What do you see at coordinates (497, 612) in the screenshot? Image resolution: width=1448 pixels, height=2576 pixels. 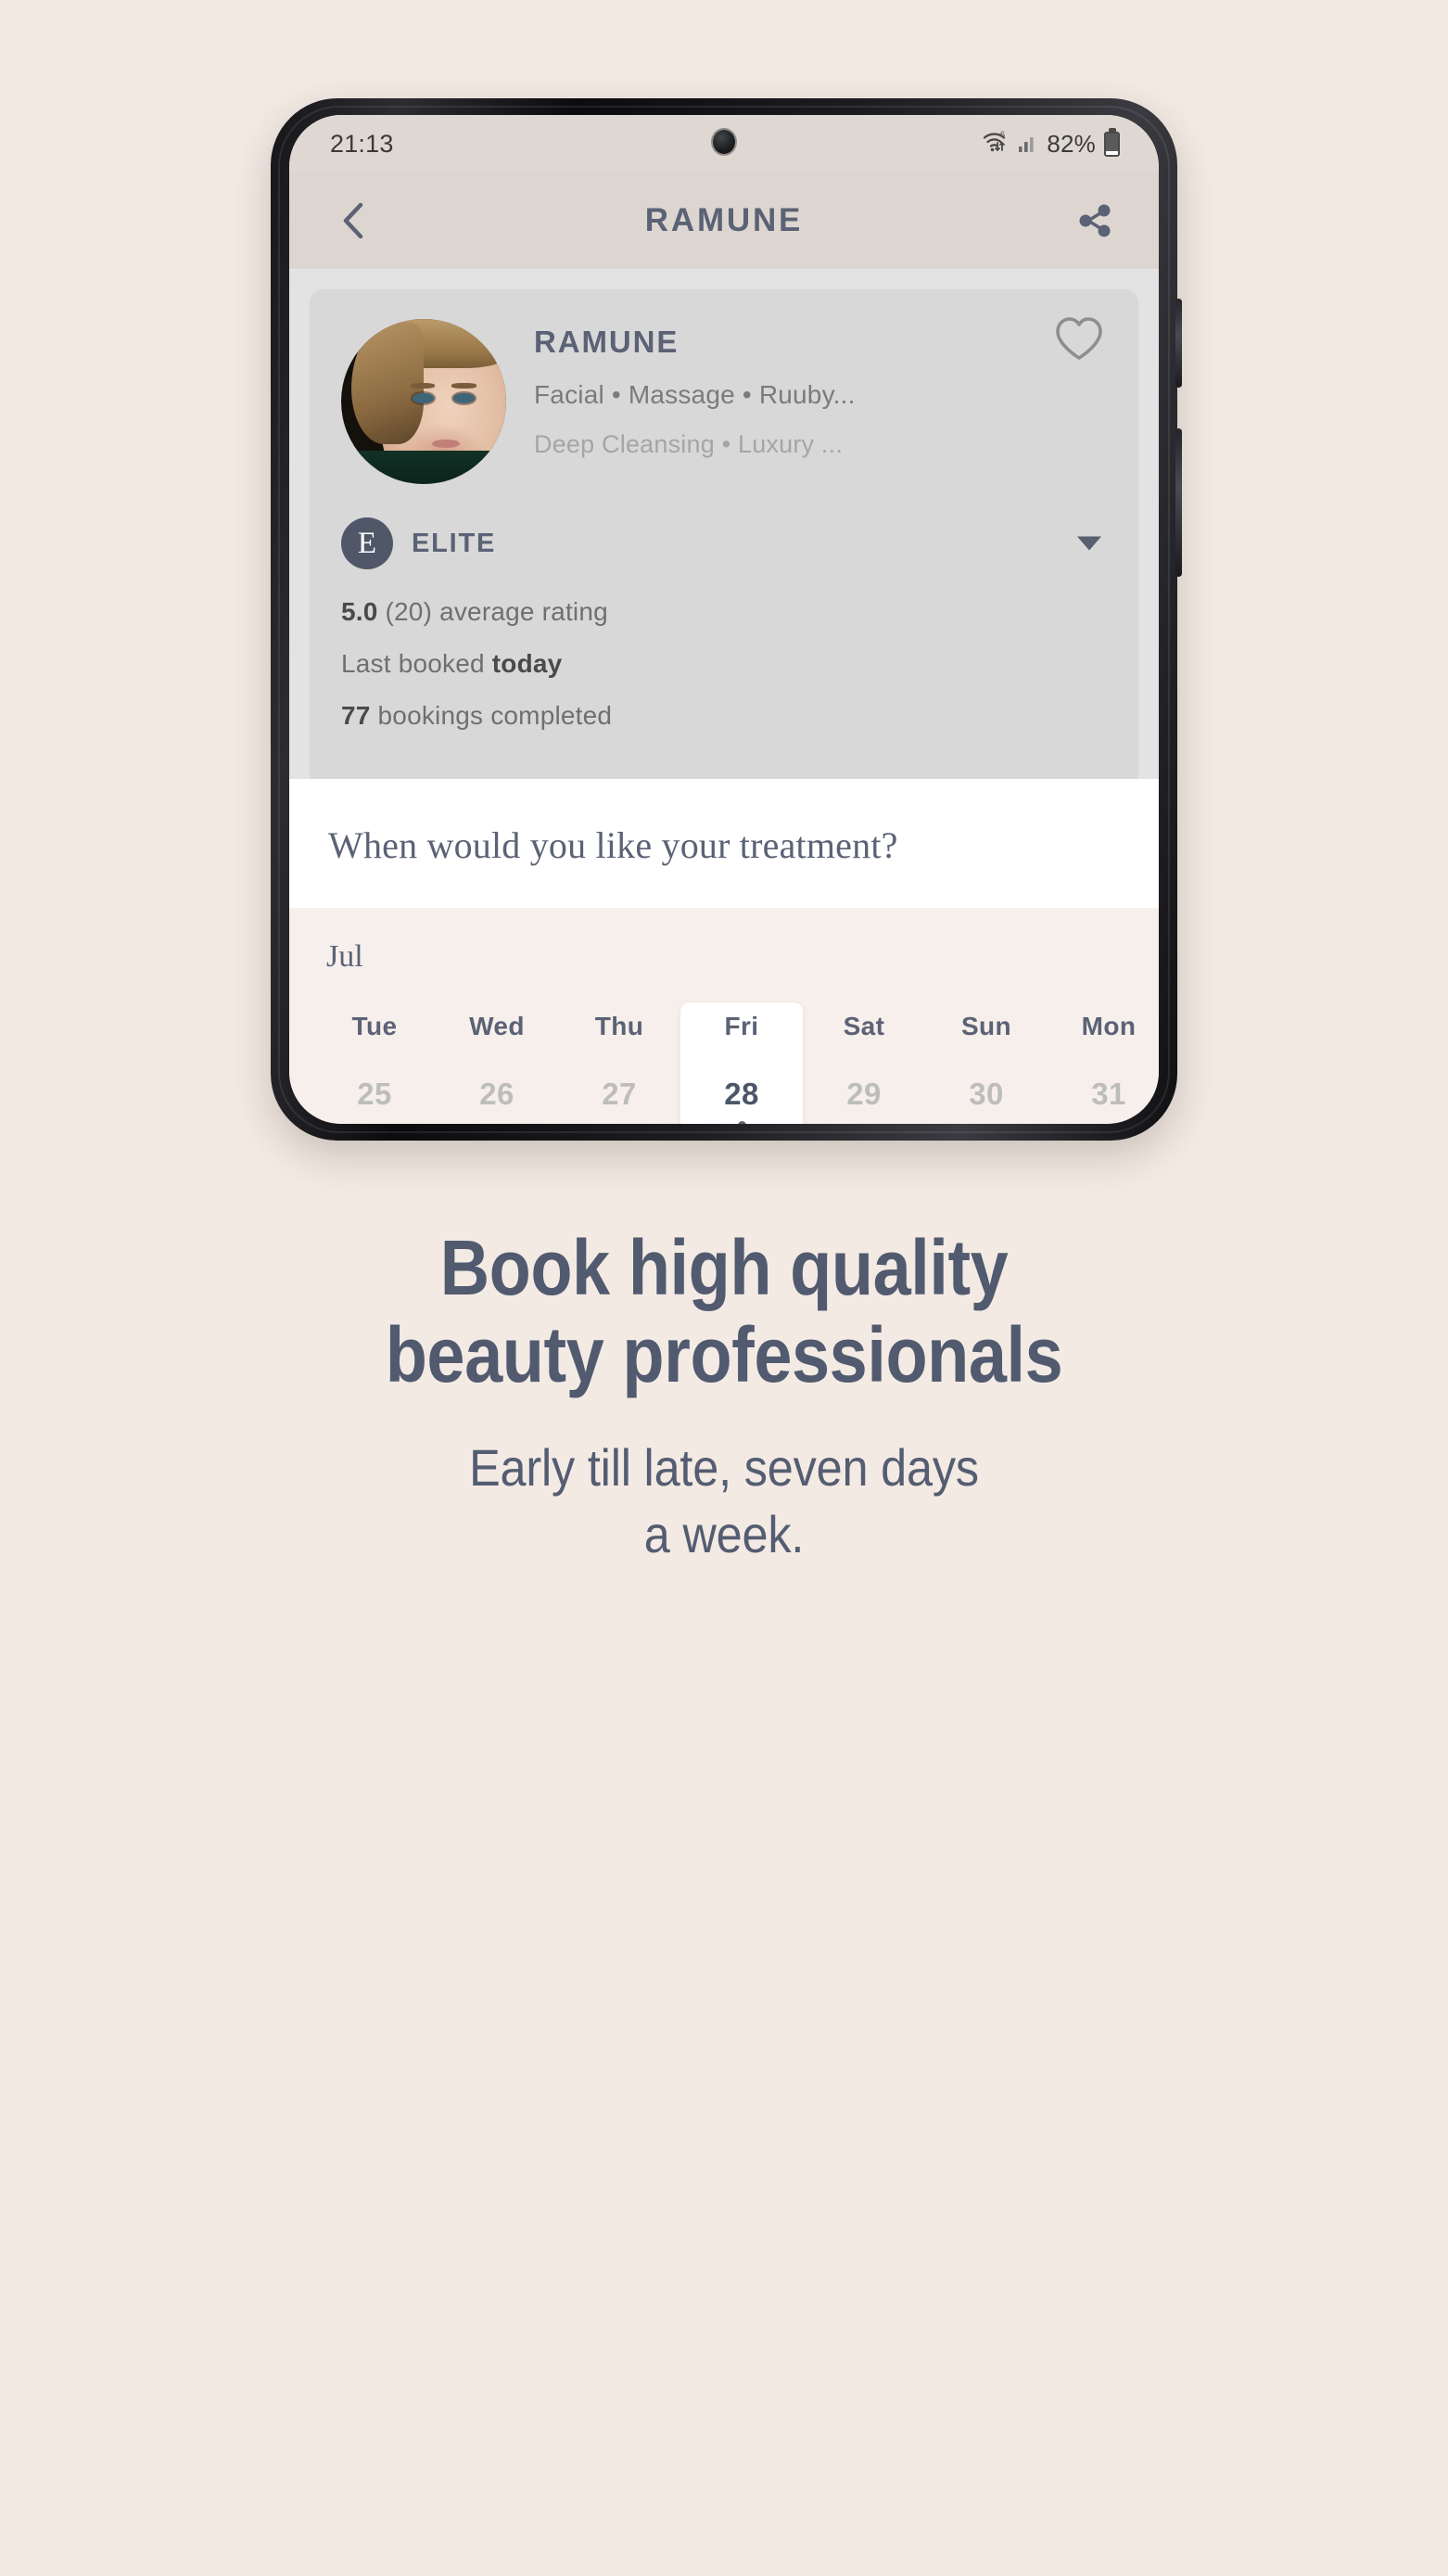 I see `rating-rest: (20) average rating` at bounding box center [497, 612].